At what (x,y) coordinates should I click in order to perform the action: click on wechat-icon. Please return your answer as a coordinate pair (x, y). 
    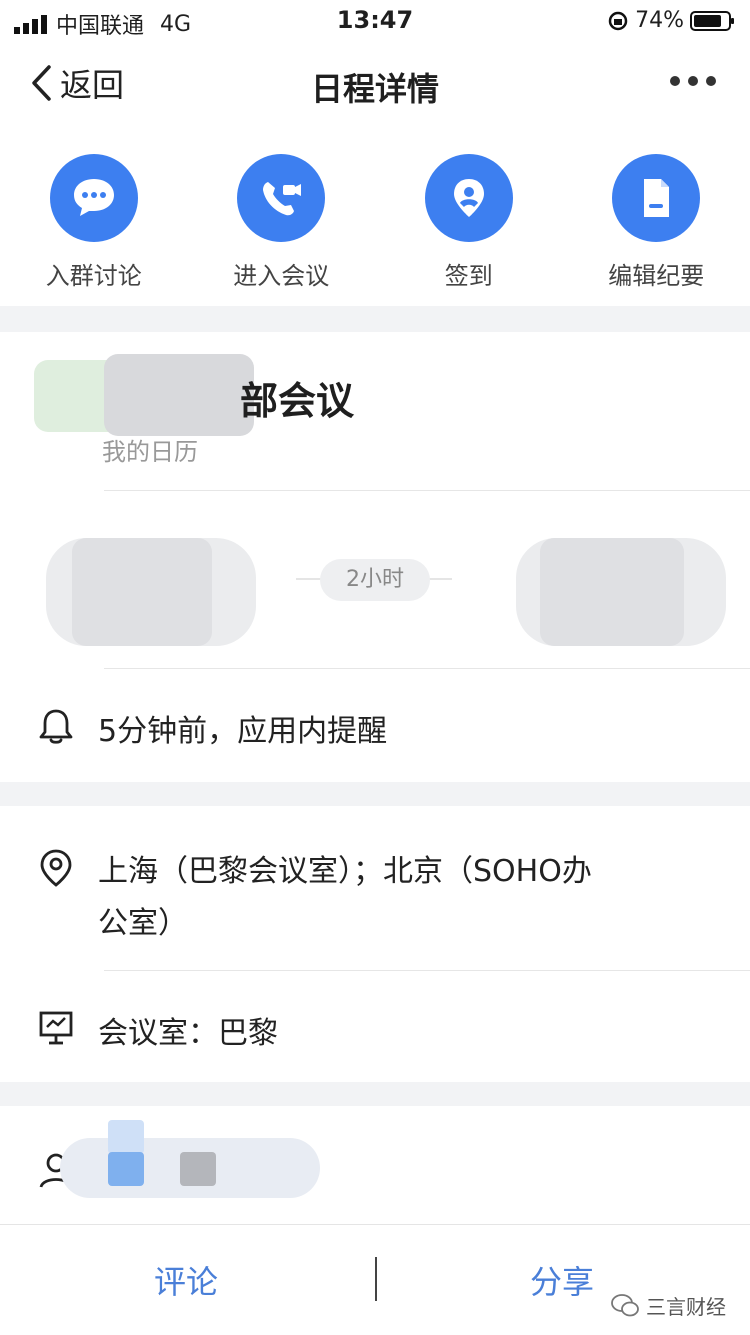
    Looking at the image, I should click on (625, 1306).